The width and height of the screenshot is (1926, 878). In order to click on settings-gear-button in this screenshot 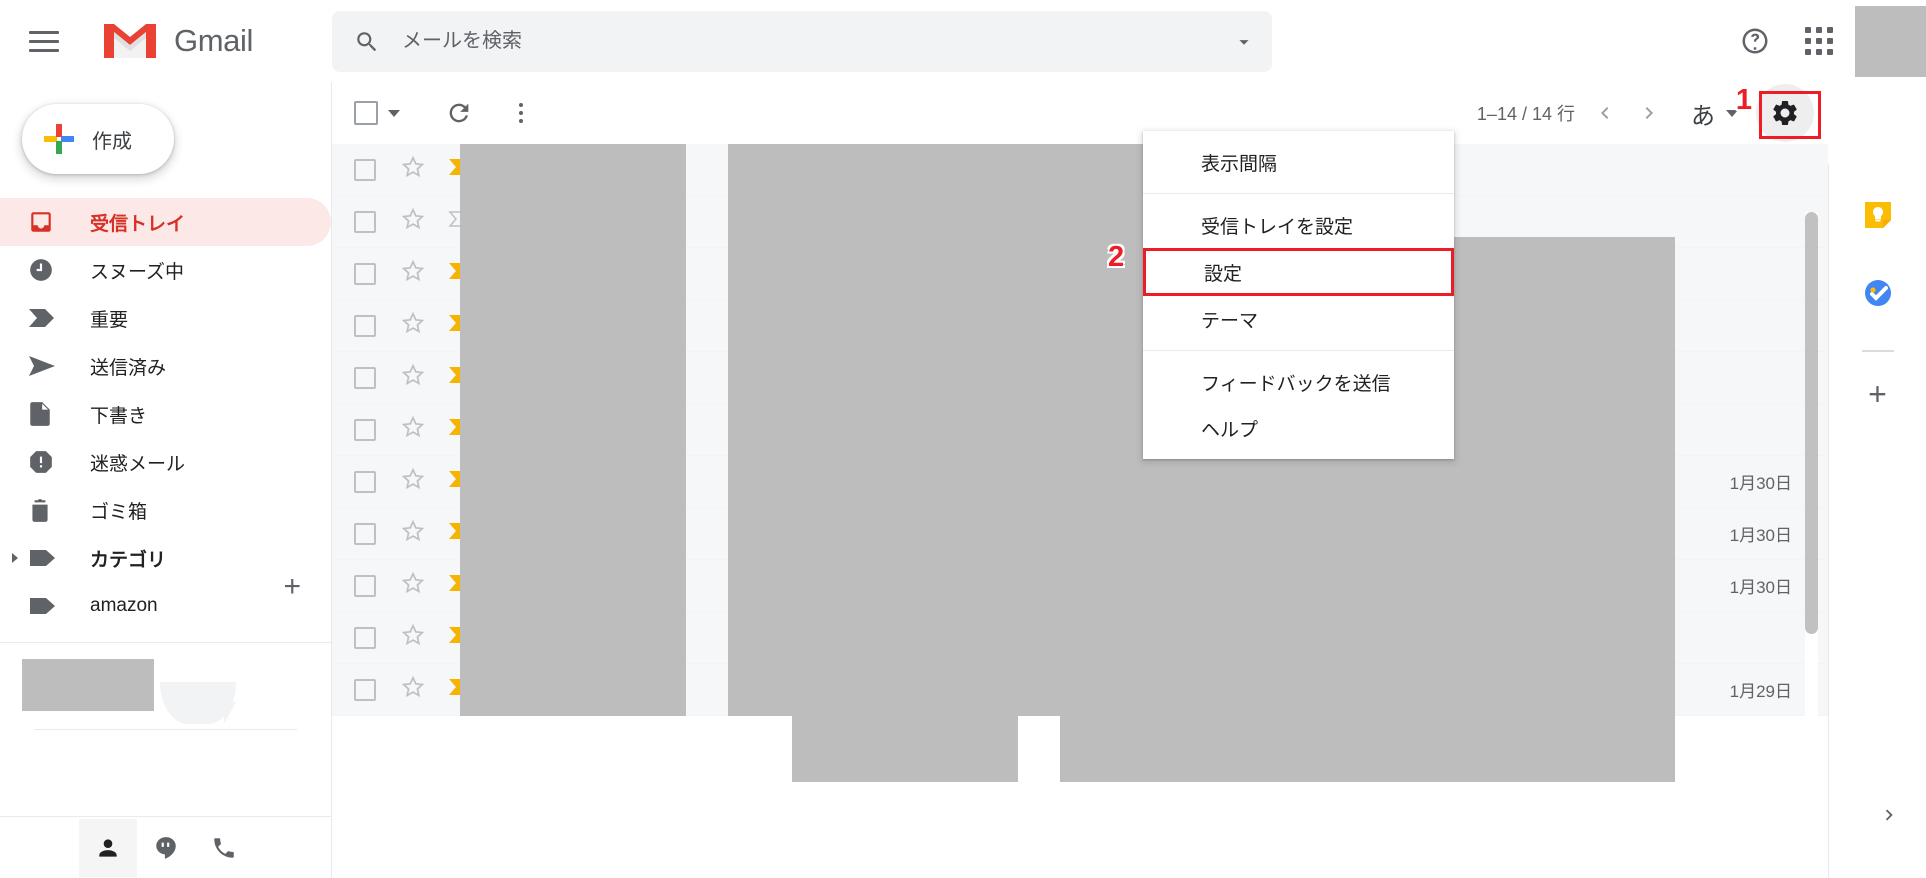, I will do `click(1785, 113)`.